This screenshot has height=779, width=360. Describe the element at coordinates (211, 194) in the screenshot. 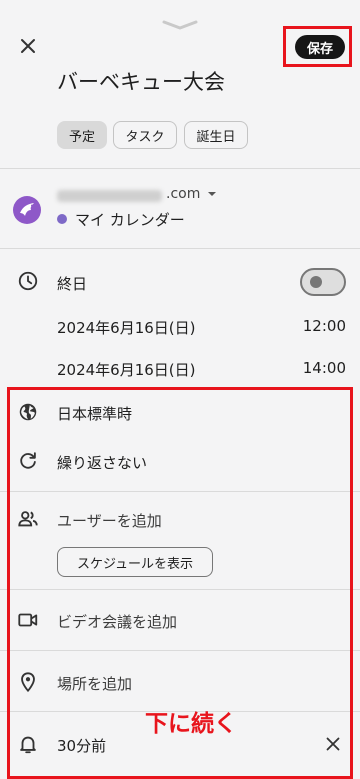

I see `dropdown-arrow-icon` at that location.